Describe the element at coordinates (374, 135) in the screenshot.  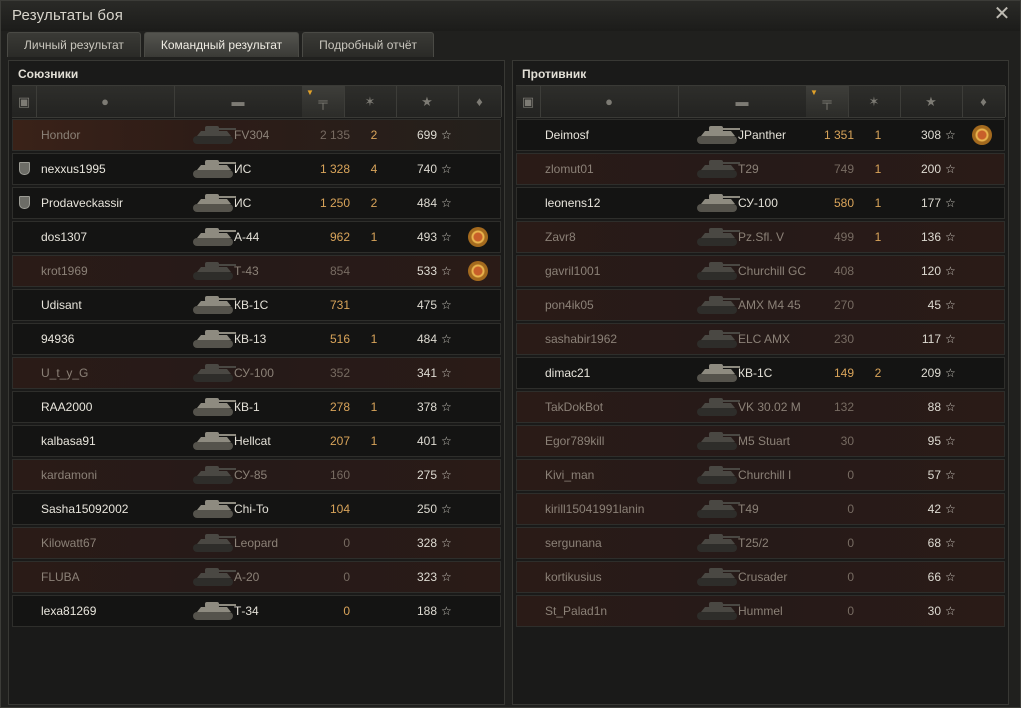
I see `kills-value: 2` at that location.